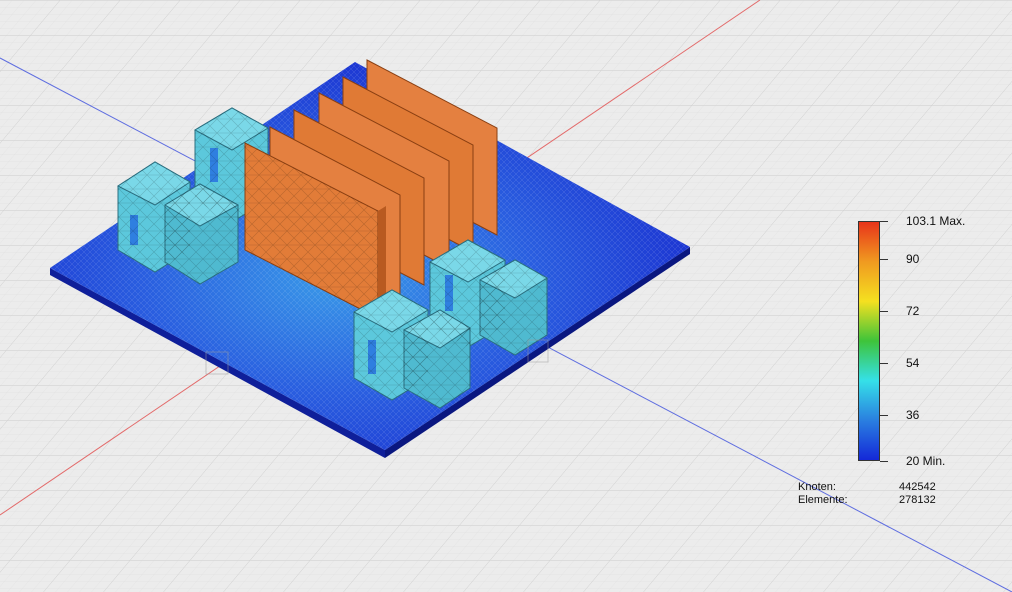 This screenshot has width=1012, height=592. Describe the element at coordinates (899, 415) in the screenshot. I see `legend-tick: 36` at that location.